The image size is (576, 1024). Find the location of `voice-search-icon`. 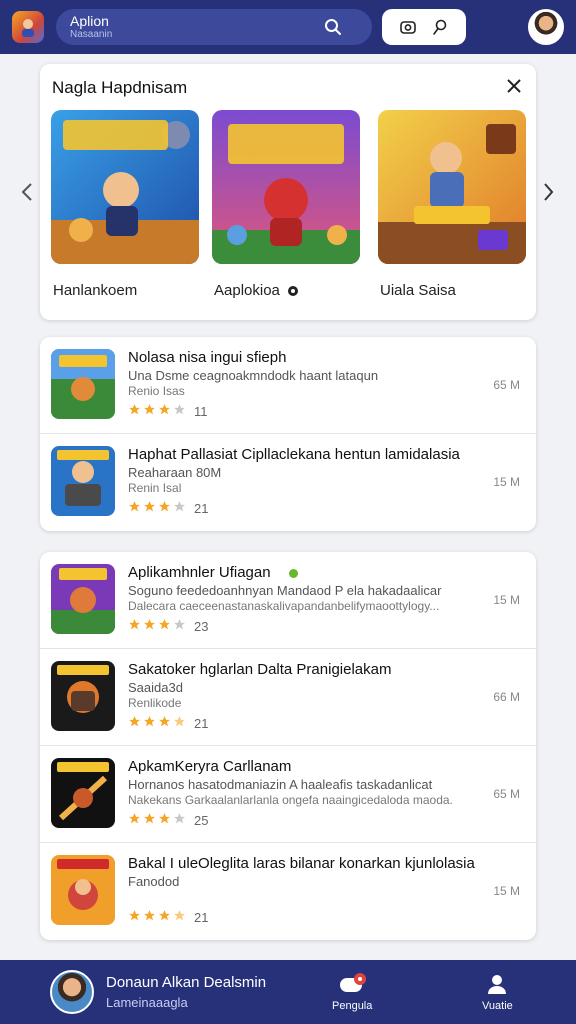

voice-search-icon is located at coordinates (440, 27).